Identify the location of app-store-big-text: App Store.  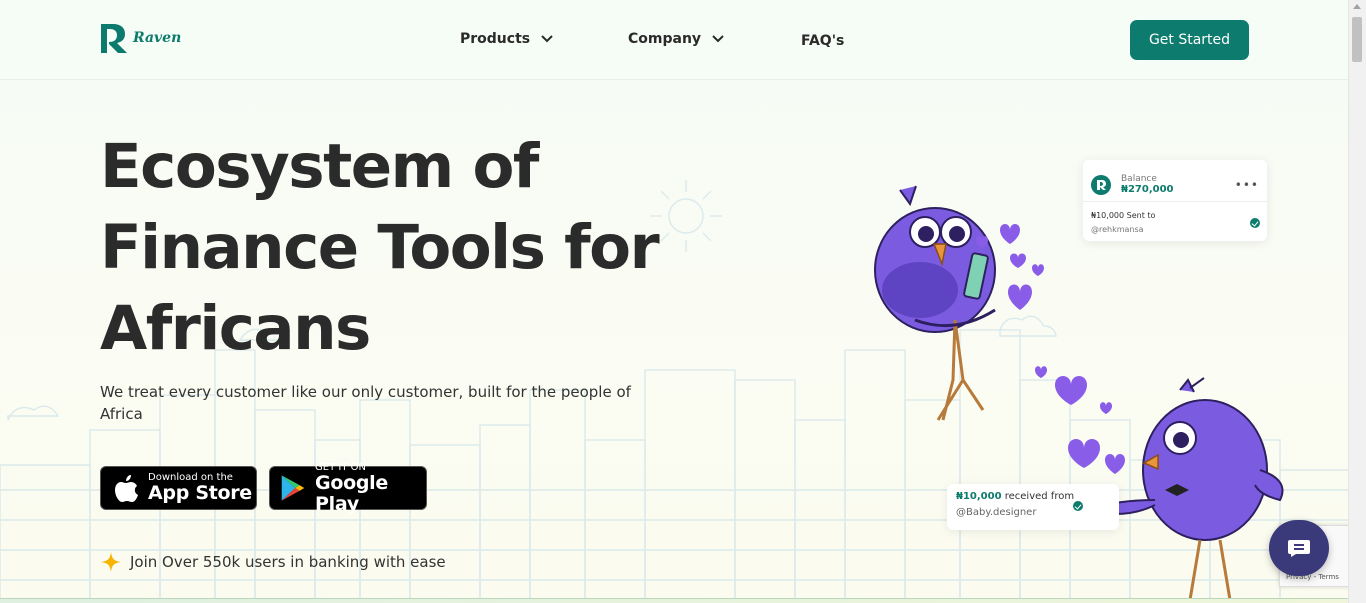
(200, 493).